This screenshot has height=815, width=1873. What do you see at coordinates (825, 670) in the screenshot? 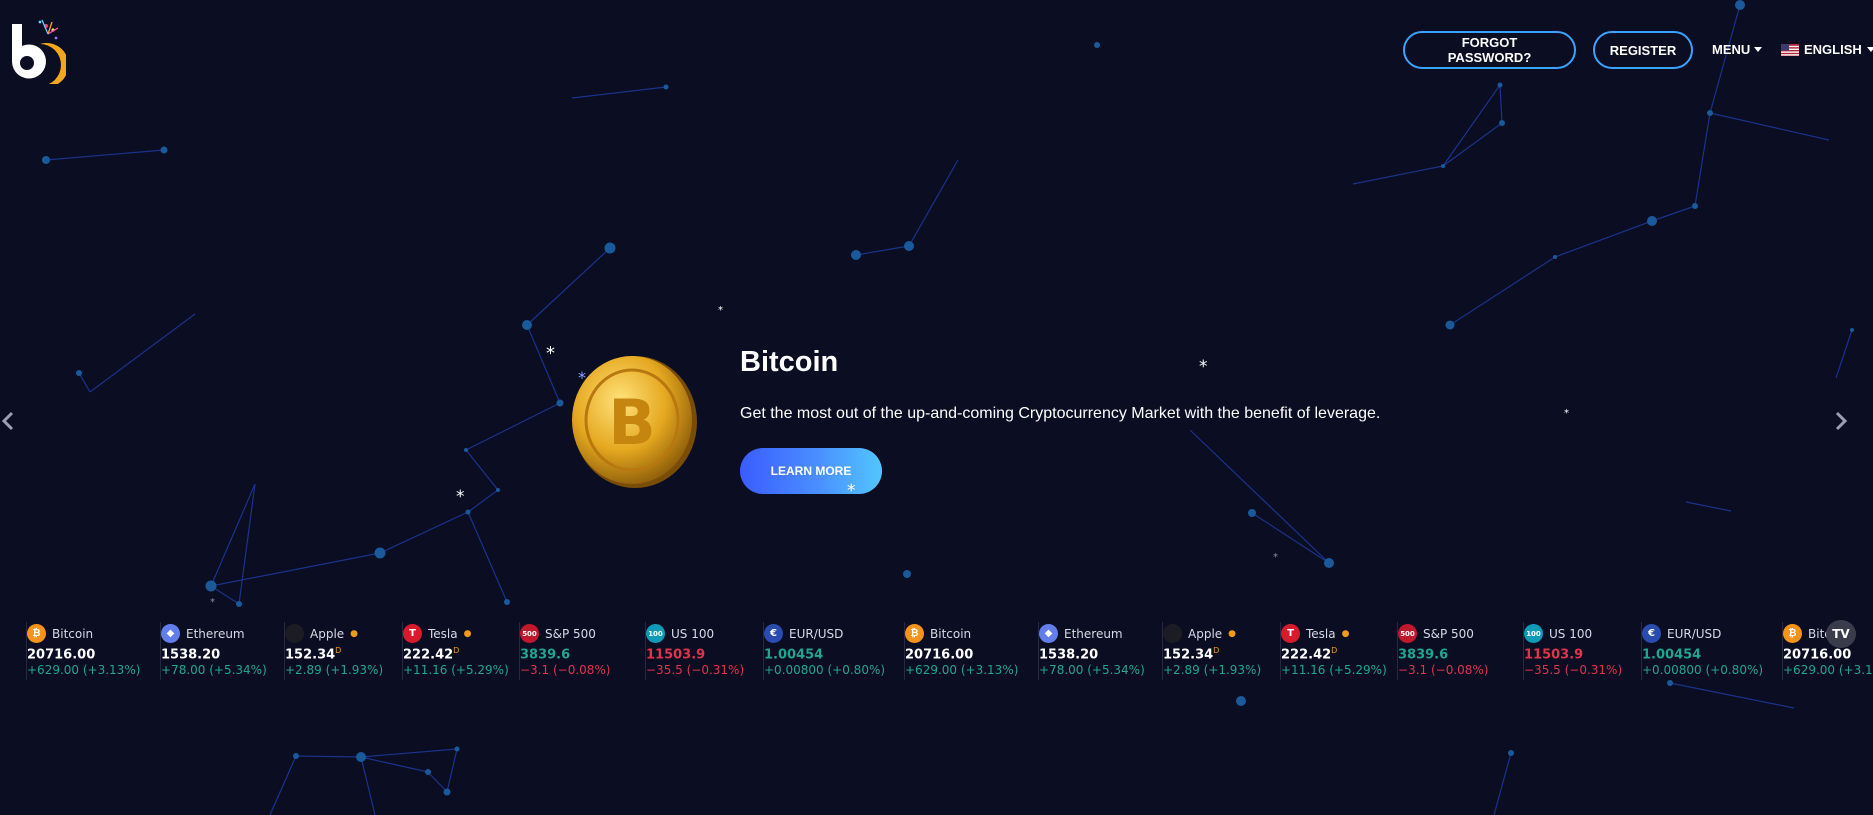
I see `ticker-change: +0.00800 (+0.80%)` at bounding box center [825, 670].